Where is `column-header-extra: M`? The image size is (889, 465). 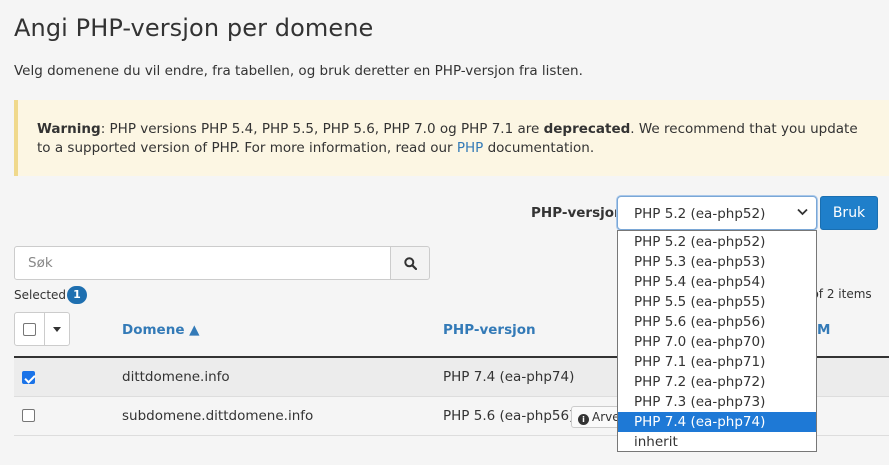 column-header-extra: M is located at coordinates (823, 330).